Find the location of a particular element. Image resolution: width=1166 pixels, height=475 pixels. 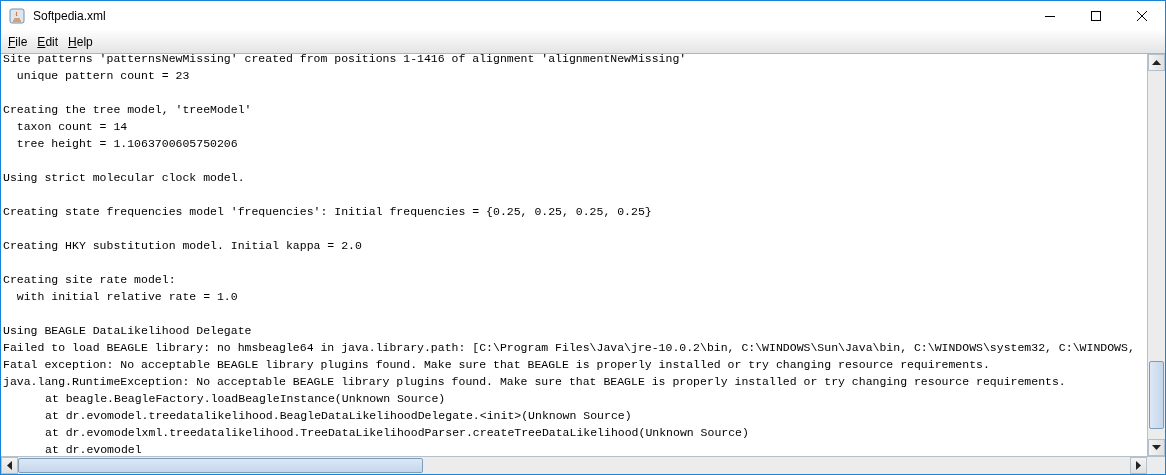

log-line: at dr.evomodel is located at coordinates (93, 449).